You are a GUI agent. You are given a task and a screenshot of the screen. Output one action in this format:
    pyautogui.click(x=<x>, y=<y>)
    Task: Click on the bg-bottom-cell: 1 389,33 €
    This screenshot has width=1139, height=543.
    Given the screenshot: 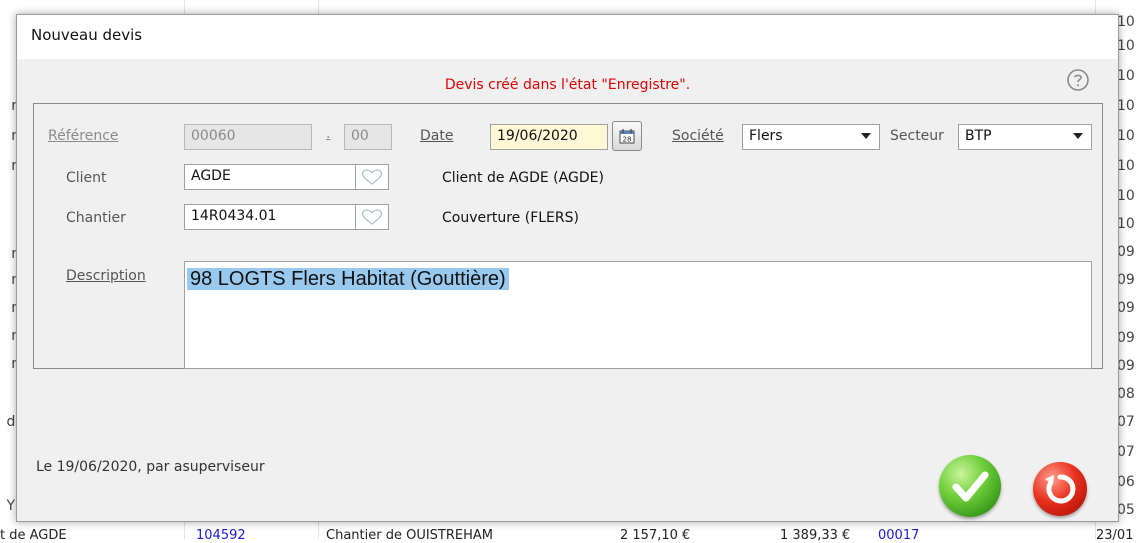 What is the action you would take?
    pyautogui.click(x=815, y=535)
    